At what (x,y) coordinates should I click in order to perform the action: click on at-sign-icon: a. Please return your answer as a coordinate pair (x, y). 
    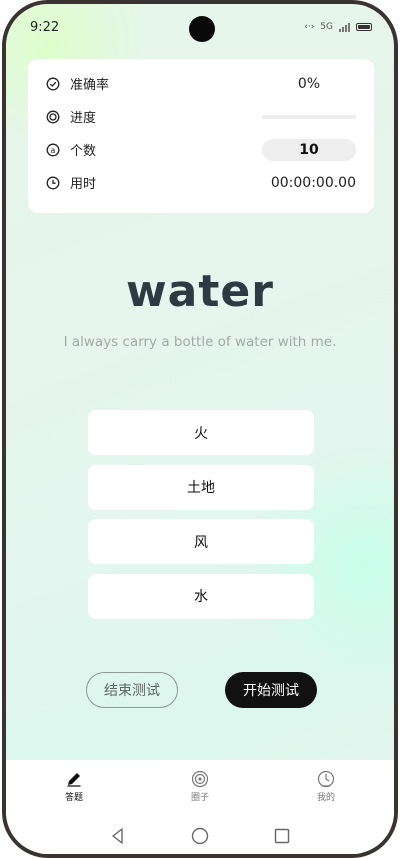
    Looking at the image, I should click on (53, 150).